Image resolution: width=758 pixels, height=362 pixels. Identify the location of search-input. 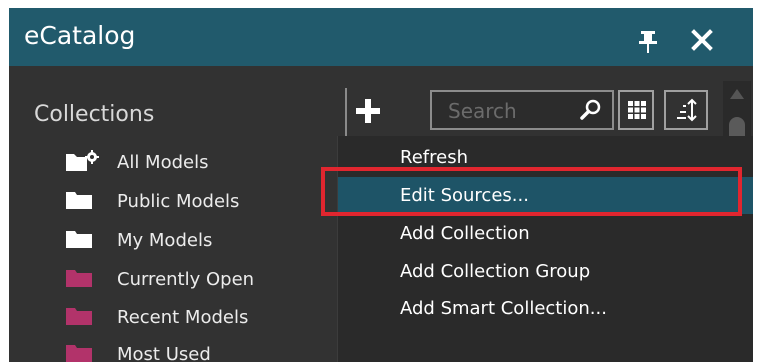
(513, 111).